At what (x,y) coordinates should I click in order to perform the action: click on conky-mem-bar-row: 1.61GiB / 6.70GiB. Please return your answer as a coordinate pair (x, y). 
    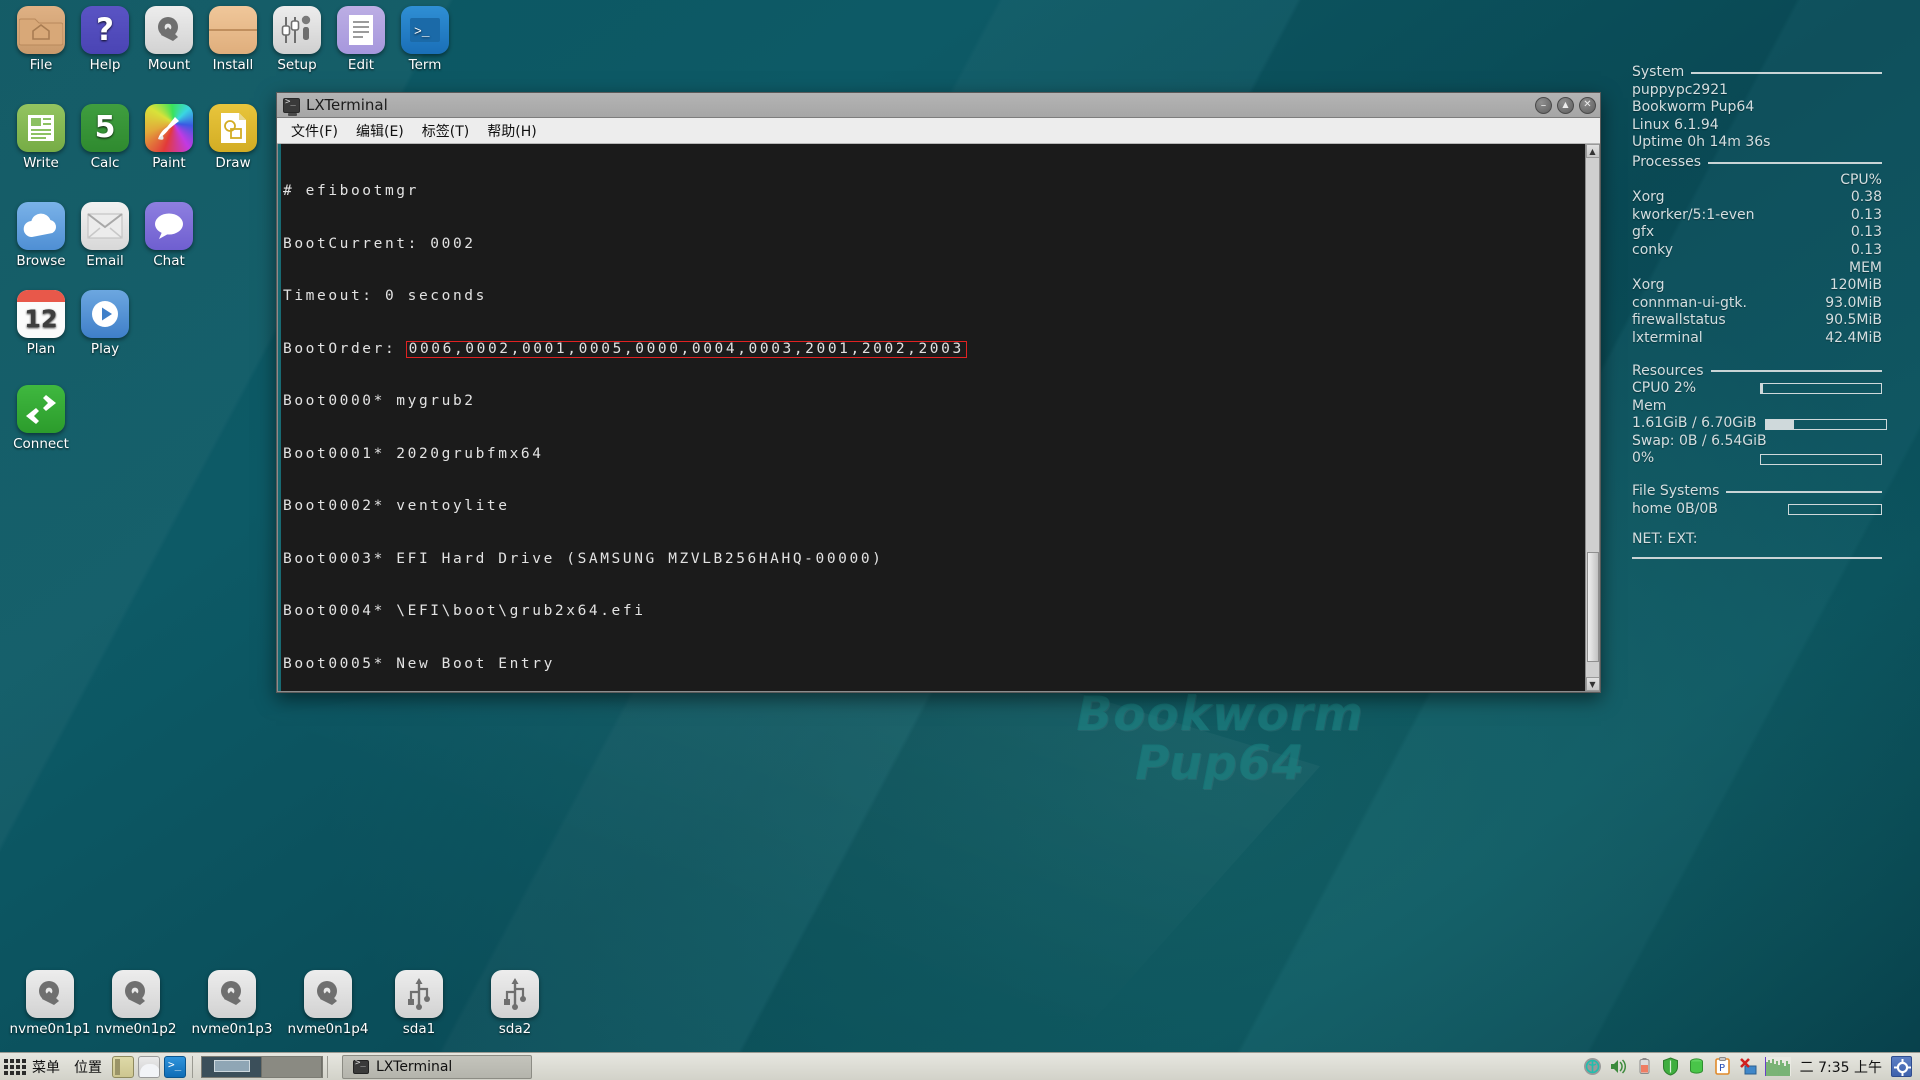
    Looking at the image, I should click on (1759, 424).